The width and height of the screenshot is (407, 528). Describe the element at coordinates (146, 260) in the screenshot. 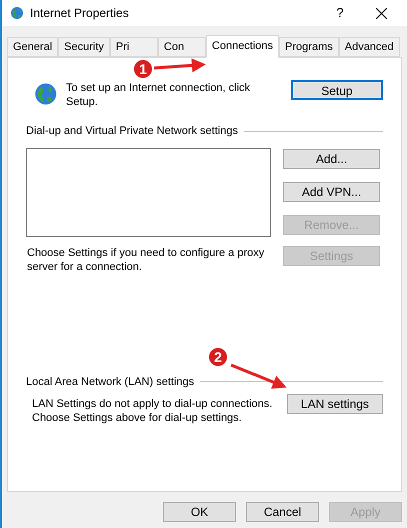

I see `proxy-text: Choose Settings if you need to configure a proxy server for a connection.` at that location.